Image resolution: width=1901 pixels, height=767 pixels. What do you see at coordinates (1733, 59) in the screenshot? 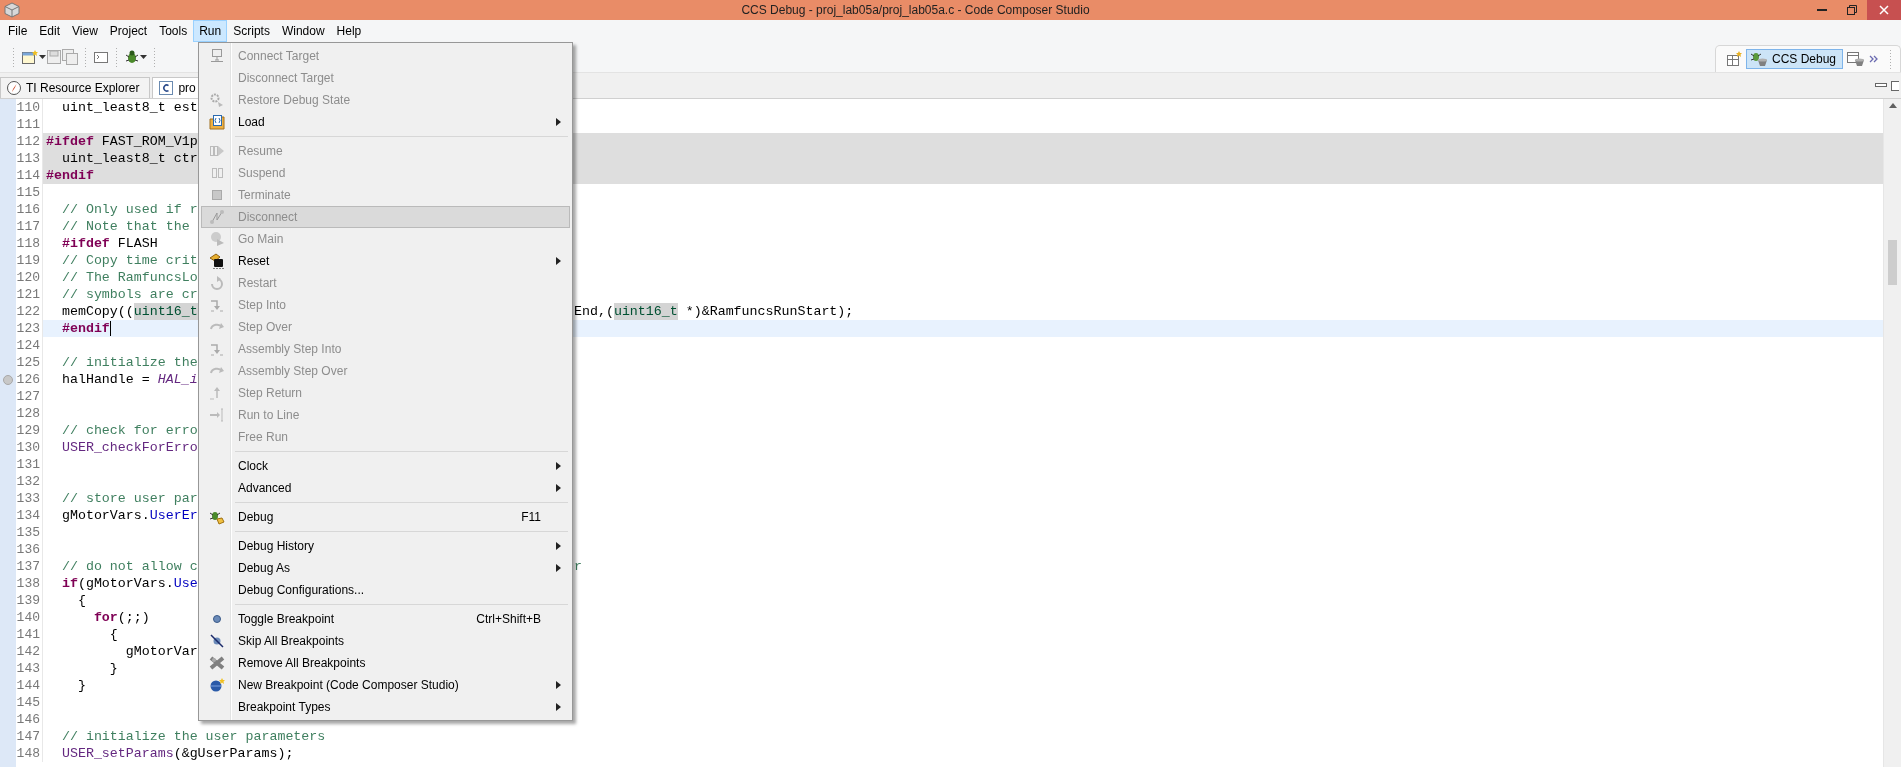
I see `open-perspective-icon` at bounding box center [1733, 59].